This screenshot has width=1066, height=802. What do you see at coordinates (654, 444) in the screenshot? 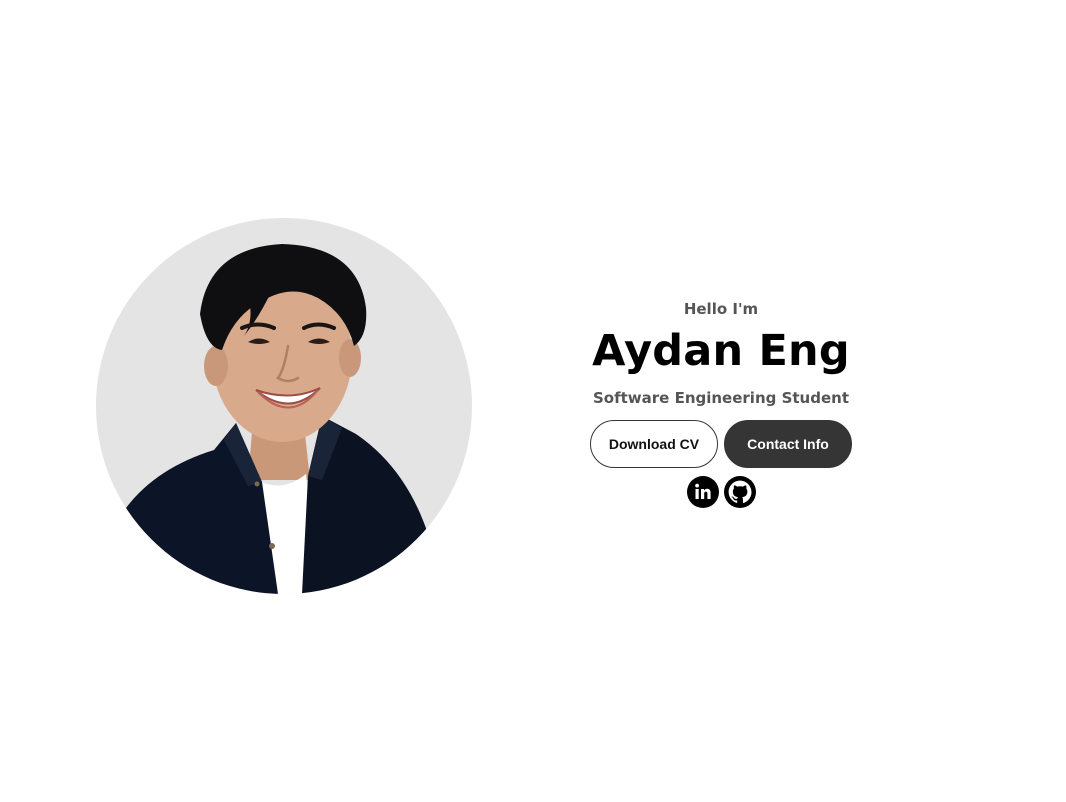
I see `download-cv-button: Download CV` at bounding box center [654, 444].